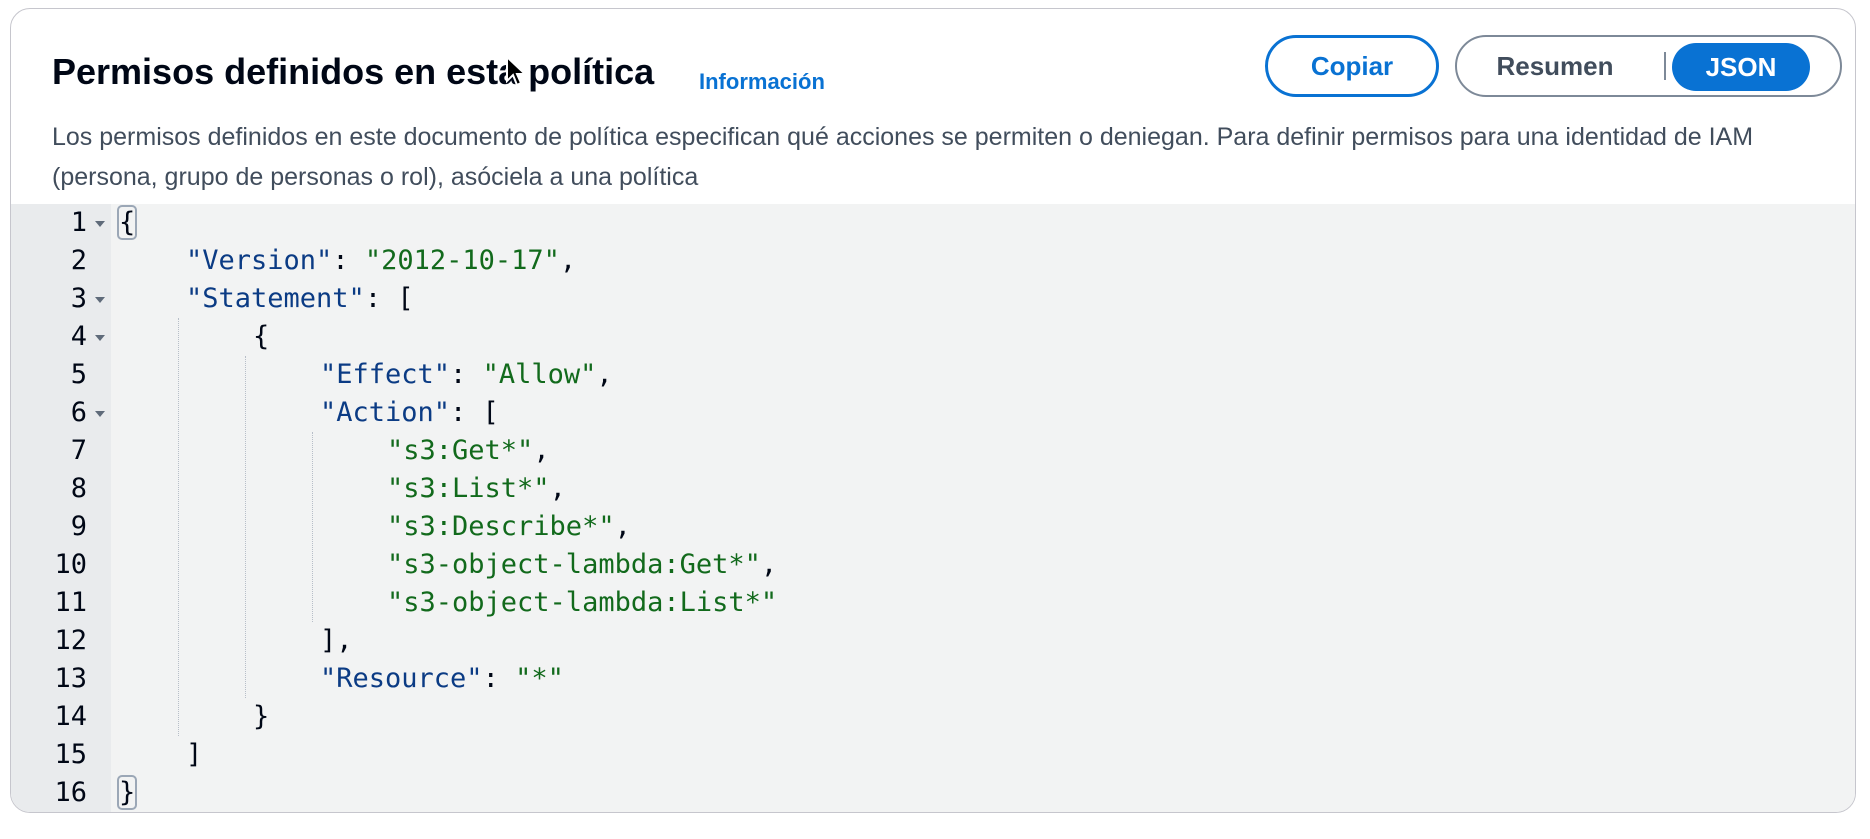 The height and width of the screenshot is (839, 1870). What do you see at coordinates (933, 413) in the screenshot?
I see `code-line: 6 "Action": [` at bounding box center [933, 413].